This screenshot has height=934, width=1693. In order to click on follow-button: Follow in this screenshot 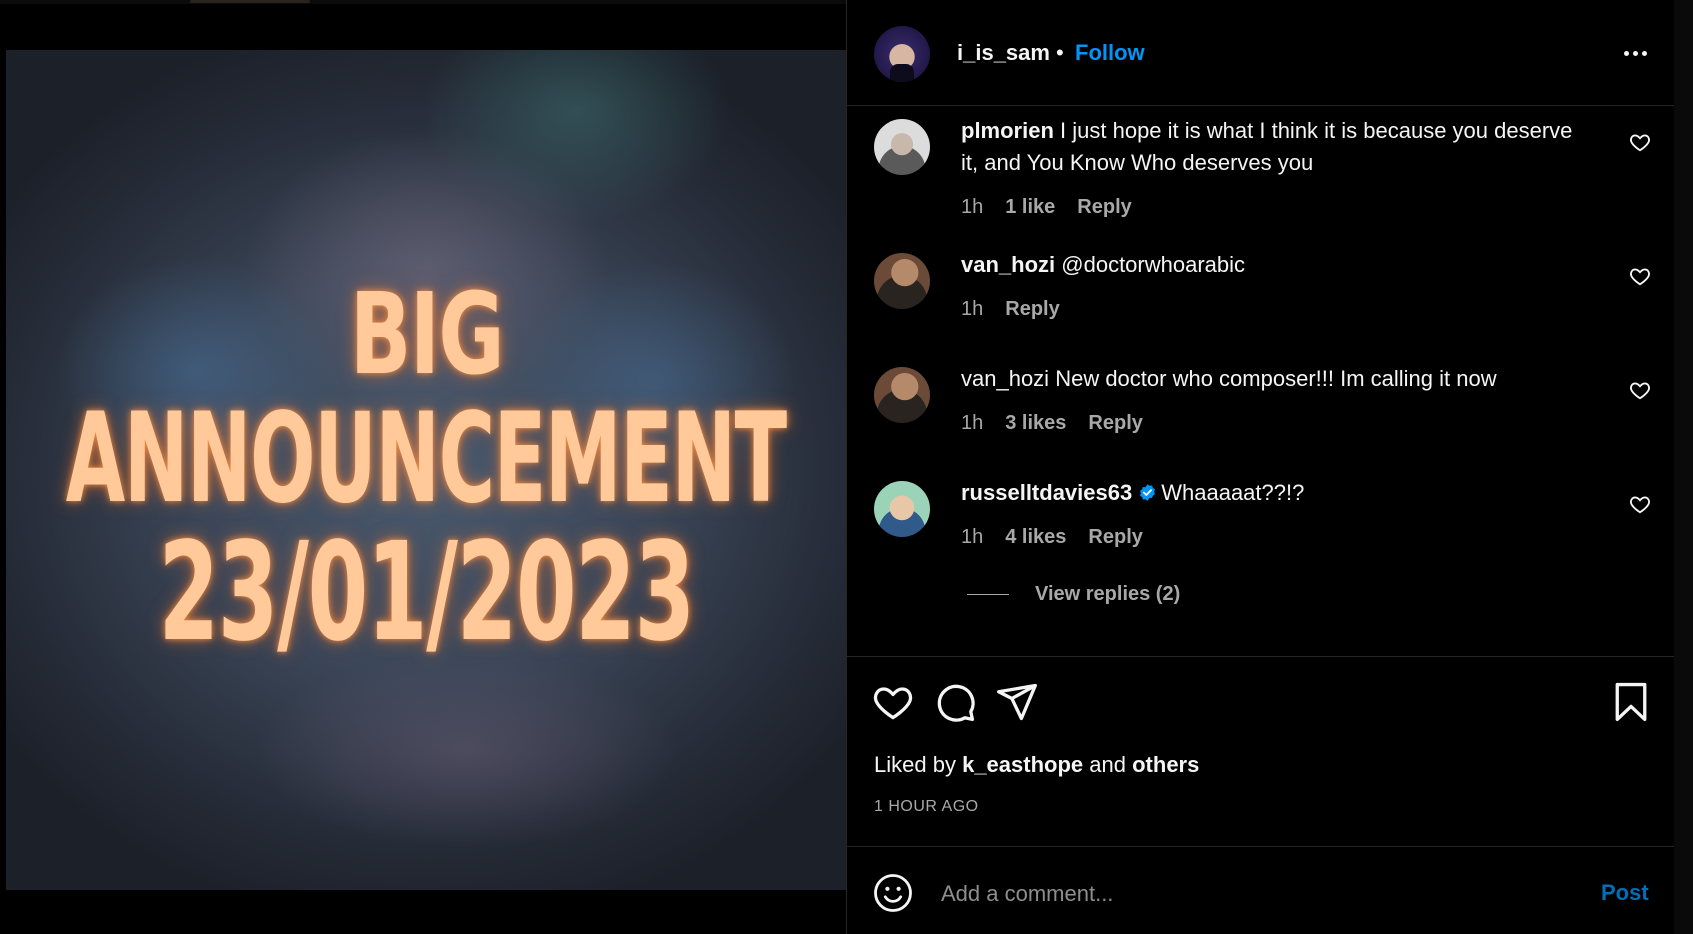, I will do `click(1110, 53)`.